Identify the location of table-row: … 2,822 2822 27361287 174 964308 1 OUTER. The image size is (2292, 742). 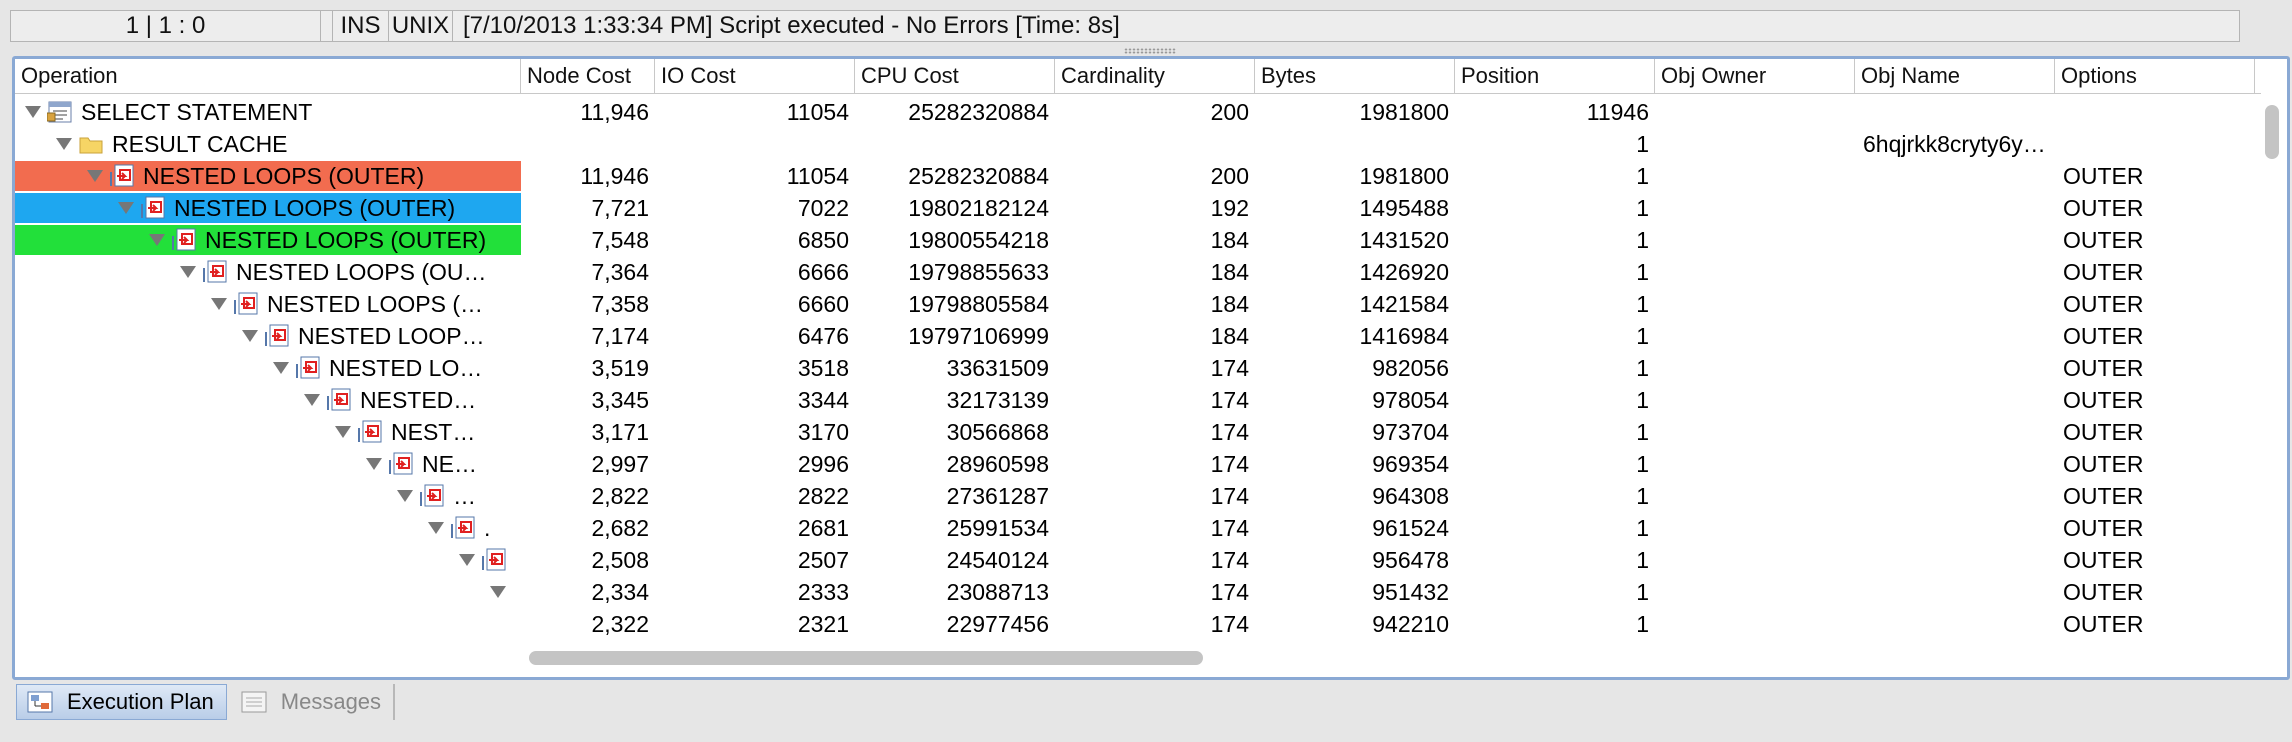
(1138, 496).